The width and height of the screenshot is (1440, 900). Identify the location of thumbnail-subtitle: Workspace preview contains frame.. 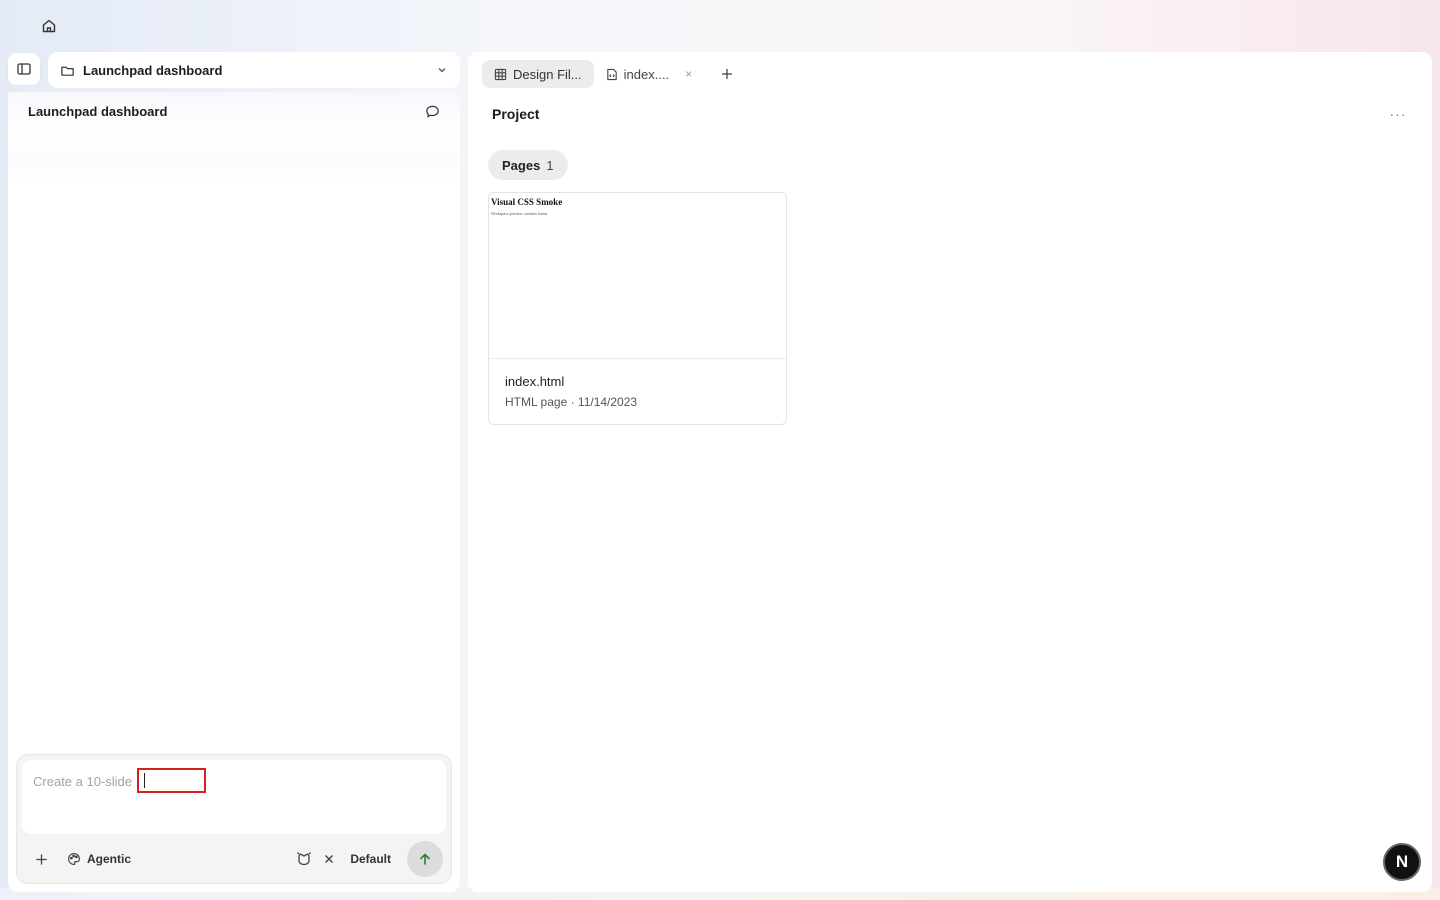
(520, 213).